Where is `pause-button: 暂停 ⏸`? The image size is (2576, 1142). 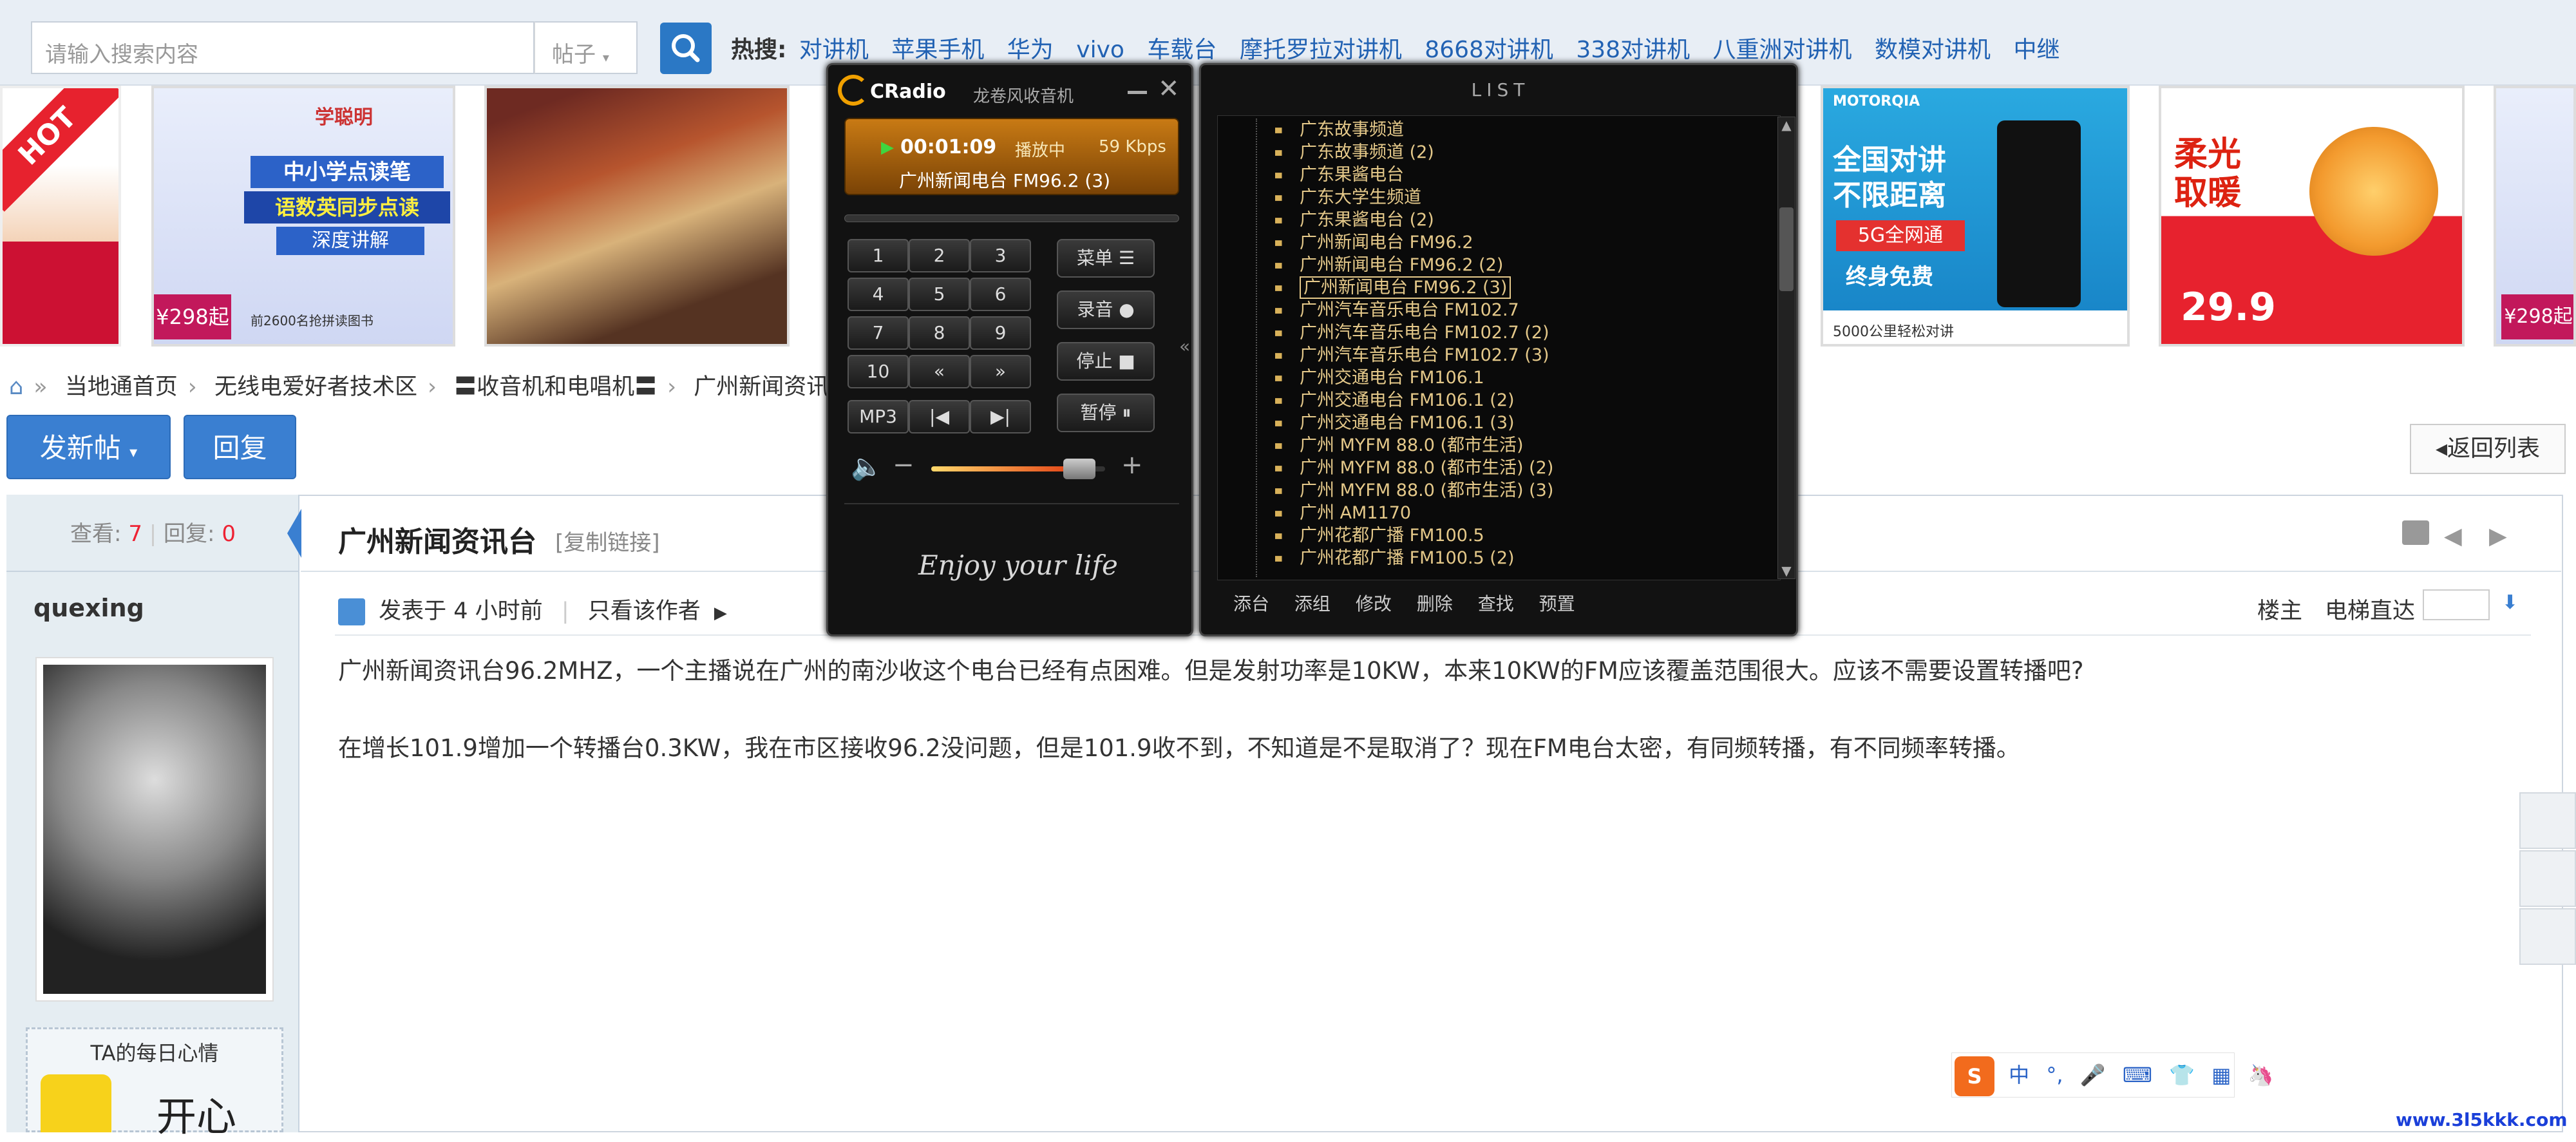 pause-button: 暂停 ⏸ is located at coordinates (1106, 413).